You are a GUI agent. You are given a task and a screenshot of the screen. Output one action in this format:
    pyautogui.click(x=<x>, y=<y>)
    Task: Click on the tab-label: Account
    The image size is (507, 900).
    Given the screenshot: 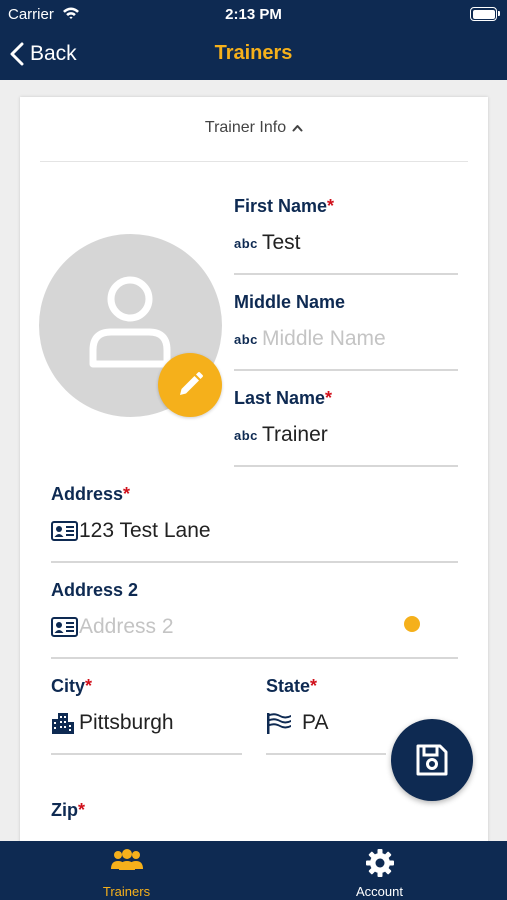 What is the action you would take?
    pyautogui.click(x=379, y=891)
    